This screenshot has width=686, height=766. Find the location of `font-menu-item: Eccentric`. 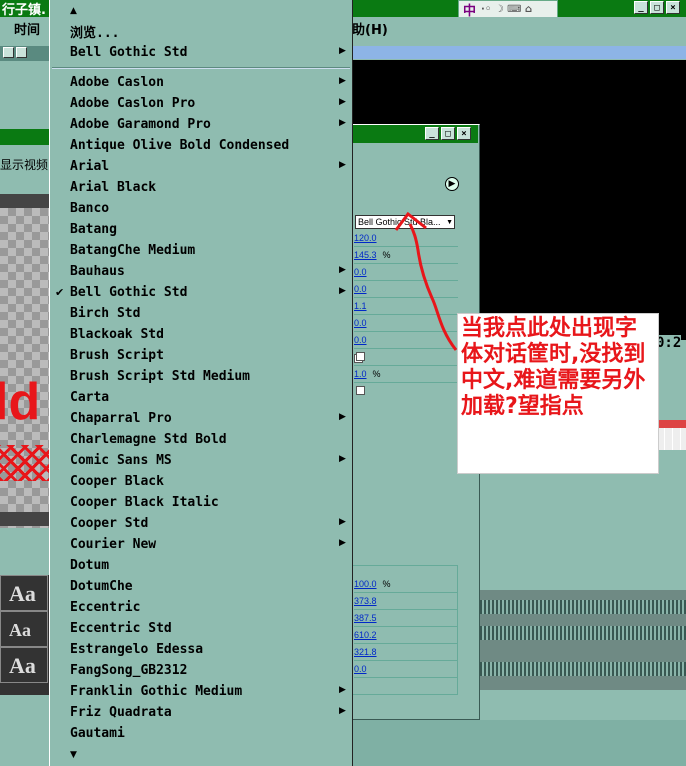

font-menu-item: Eccentric is located at coordinates (105, 607).